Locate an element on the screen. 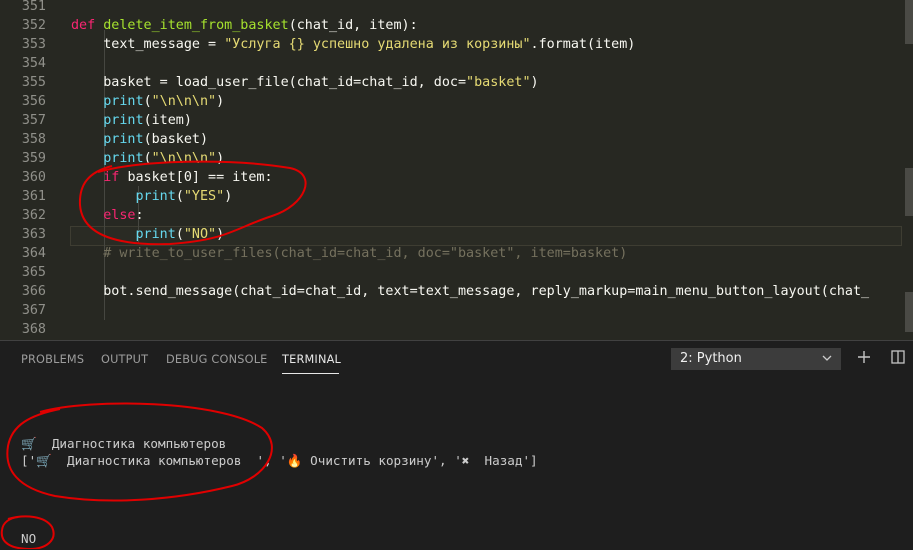 The width and height of the screenshot is (913, 550). split-terminal-icon is located at coordinates (898, 358).